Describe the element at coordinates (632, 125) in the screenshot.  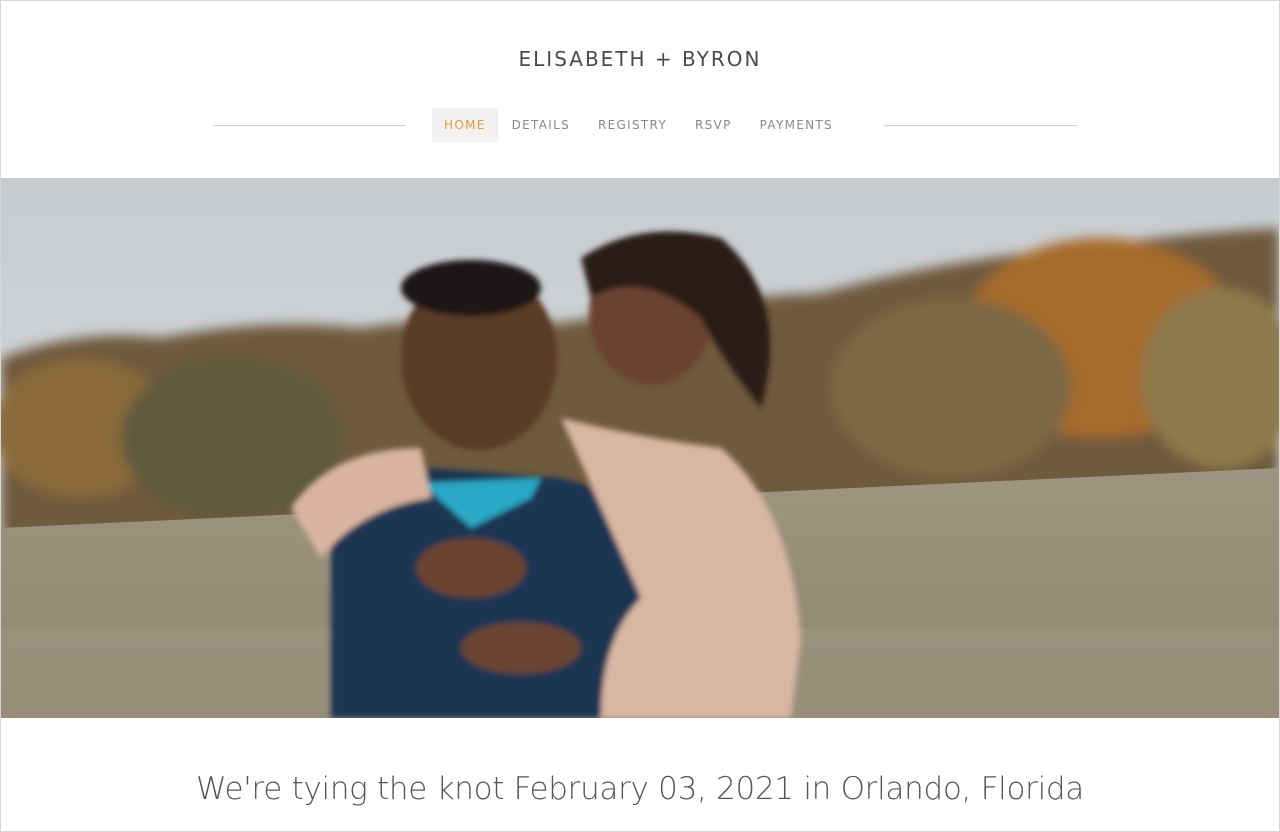
I see `nav-item-registry: REGISTRY` at that location.